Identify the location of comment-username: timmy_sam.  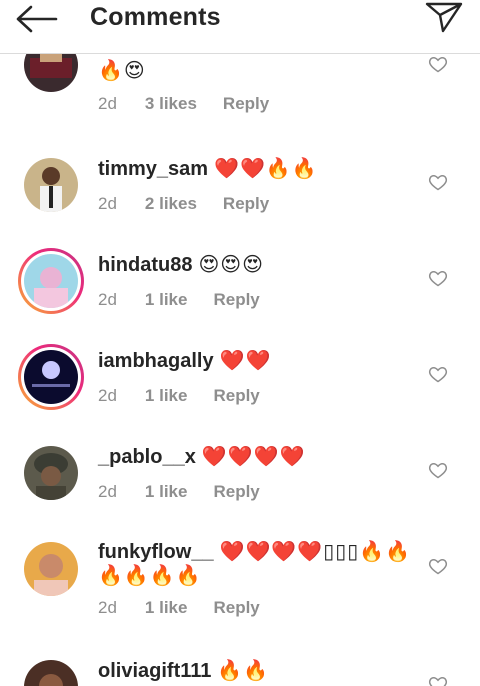
(153, 169).